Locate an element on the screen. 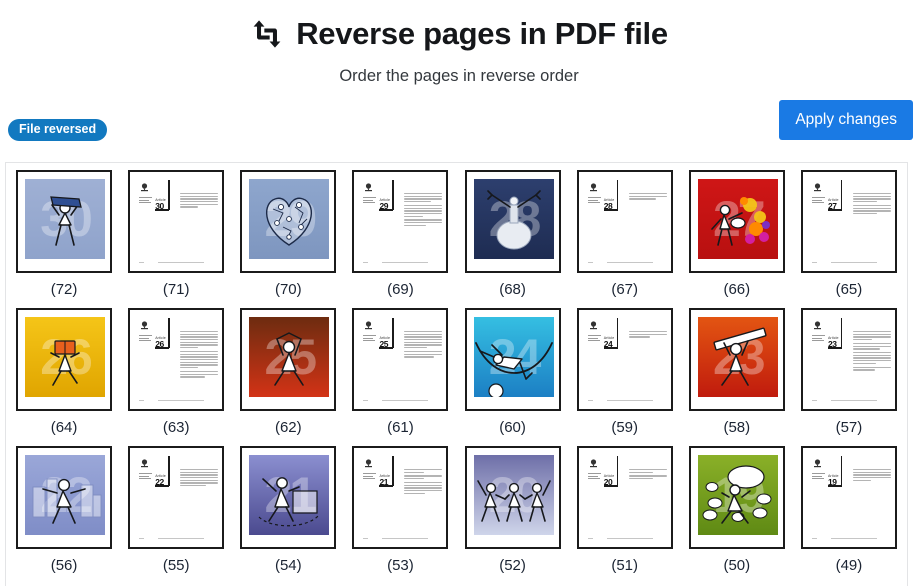 The height and width of the screenshot is (586, 918). article-number: 23 is located at coordinates (832, 343).